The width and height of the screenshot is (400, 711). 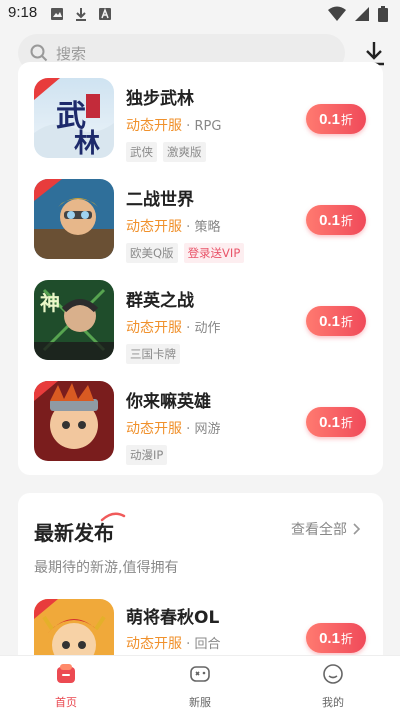 I want to click on game-name: 二战世界, so click(x=160, y=200).